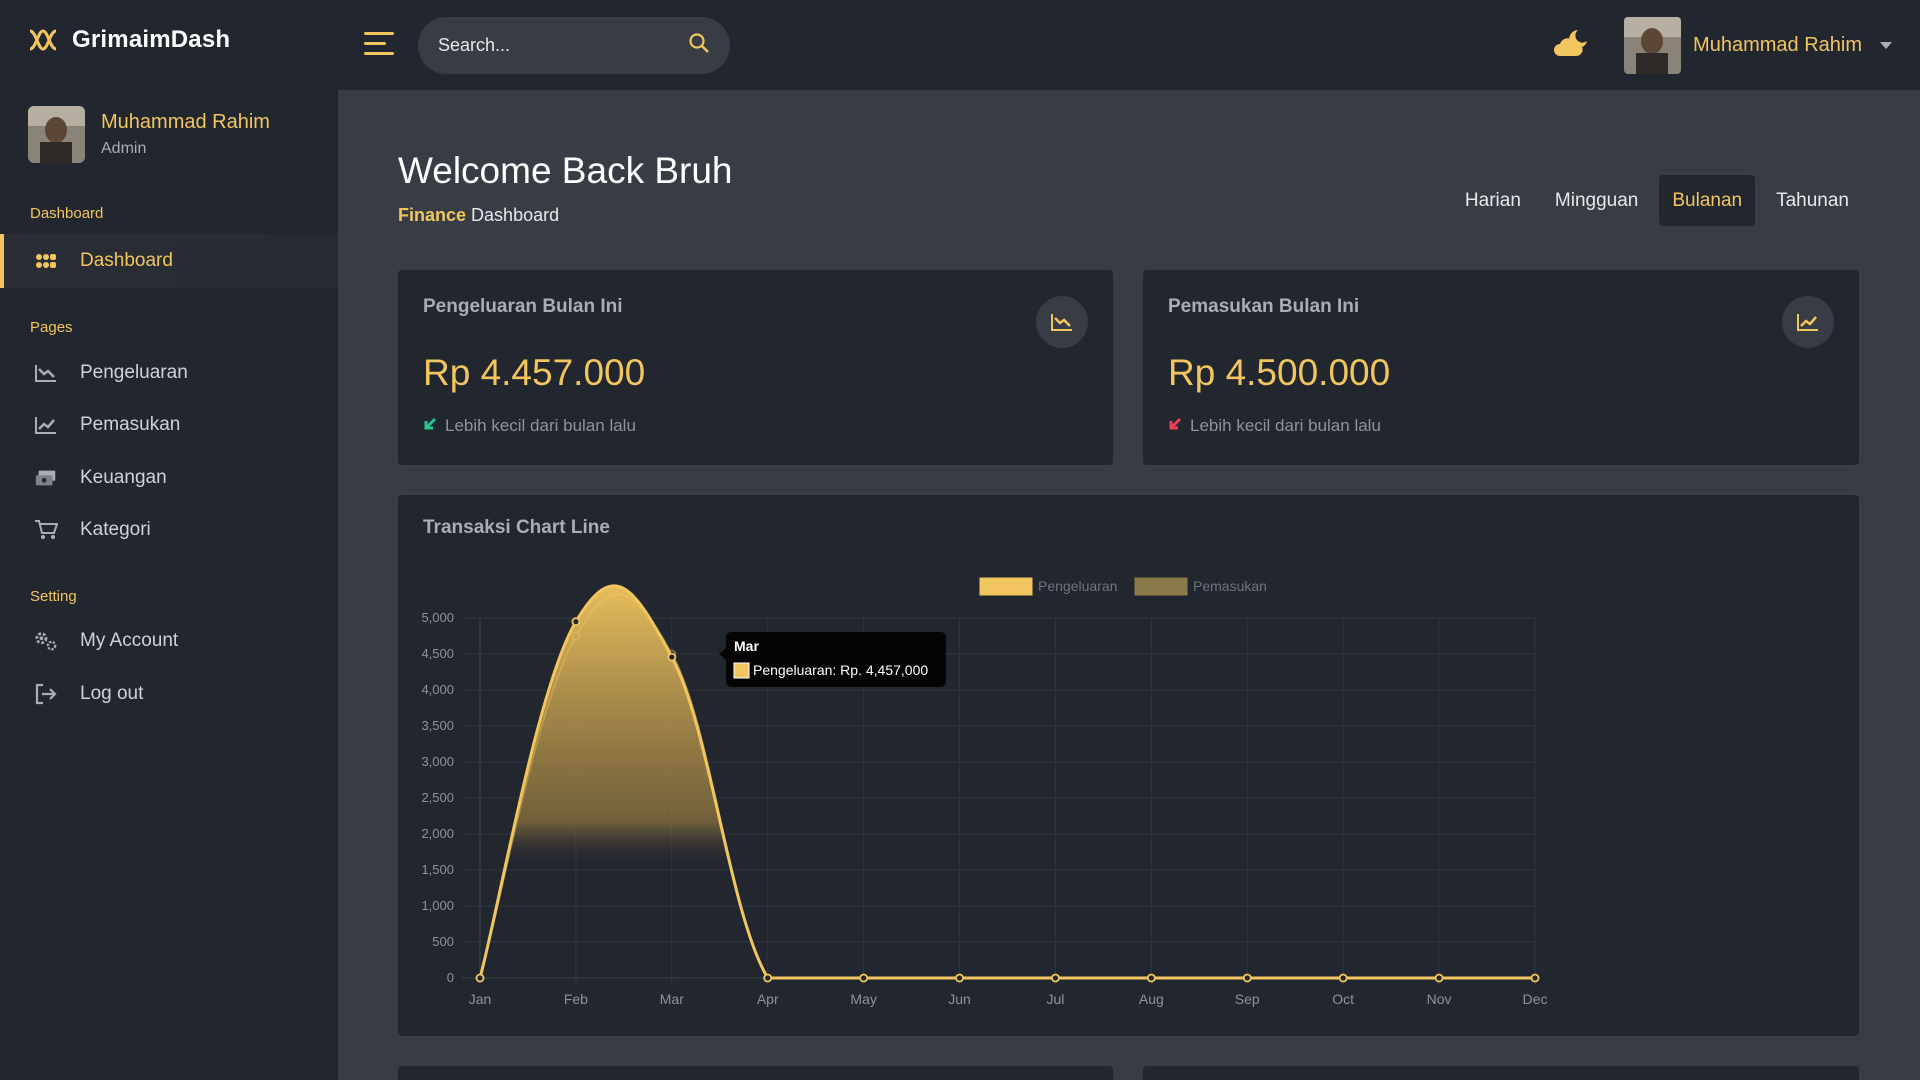  I want to click on user-menu: Muhammad Rahim, so click(1758, 45).